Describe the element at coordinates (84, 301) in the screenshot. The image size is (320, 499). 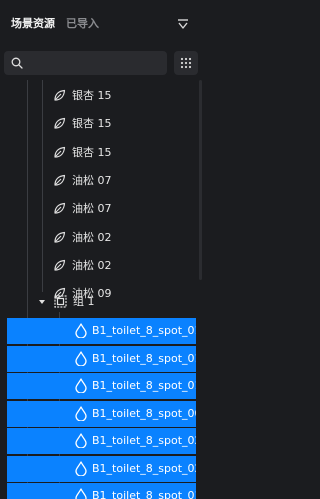
I see `tree-group-label: 组 1` at that location.